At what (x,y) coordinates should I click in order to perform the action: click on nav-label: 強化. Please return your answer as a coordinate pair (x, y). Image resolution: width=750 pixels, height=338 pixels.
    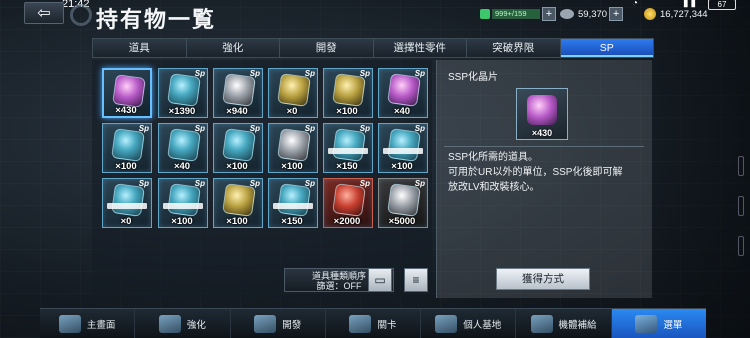
    Looking at the image, I should click on (196, 325).